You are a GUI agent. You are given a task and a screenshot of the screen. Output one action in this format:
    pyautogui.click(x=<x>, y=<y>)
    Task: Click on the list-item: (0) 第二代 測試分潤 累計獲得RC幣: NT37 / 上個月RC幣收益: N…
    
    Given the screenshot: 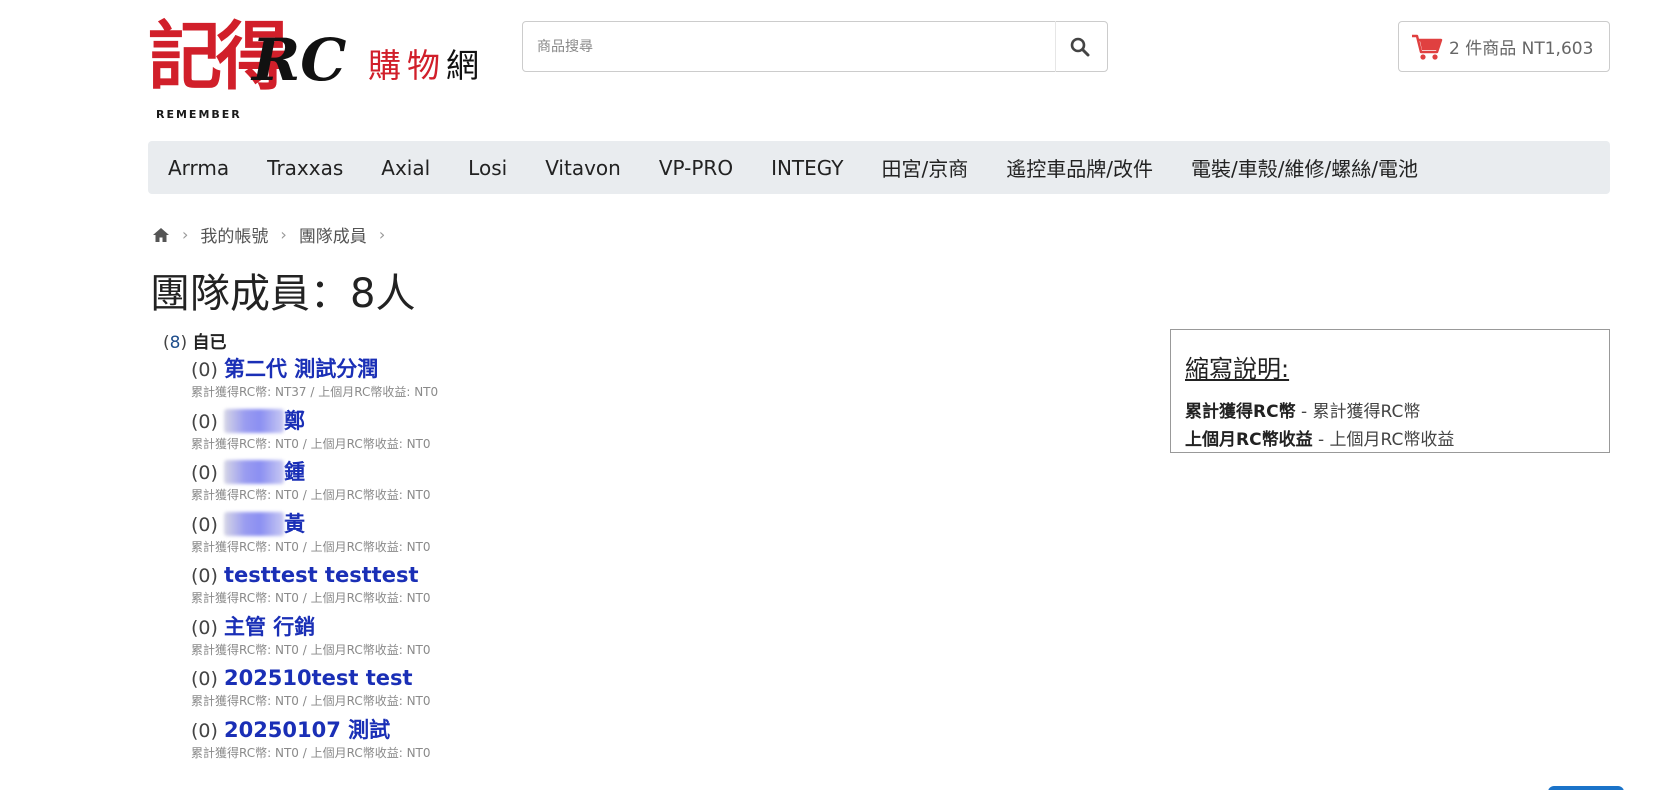 What is the action you would take?
    pyautogui.click(x=421, y=382)
    